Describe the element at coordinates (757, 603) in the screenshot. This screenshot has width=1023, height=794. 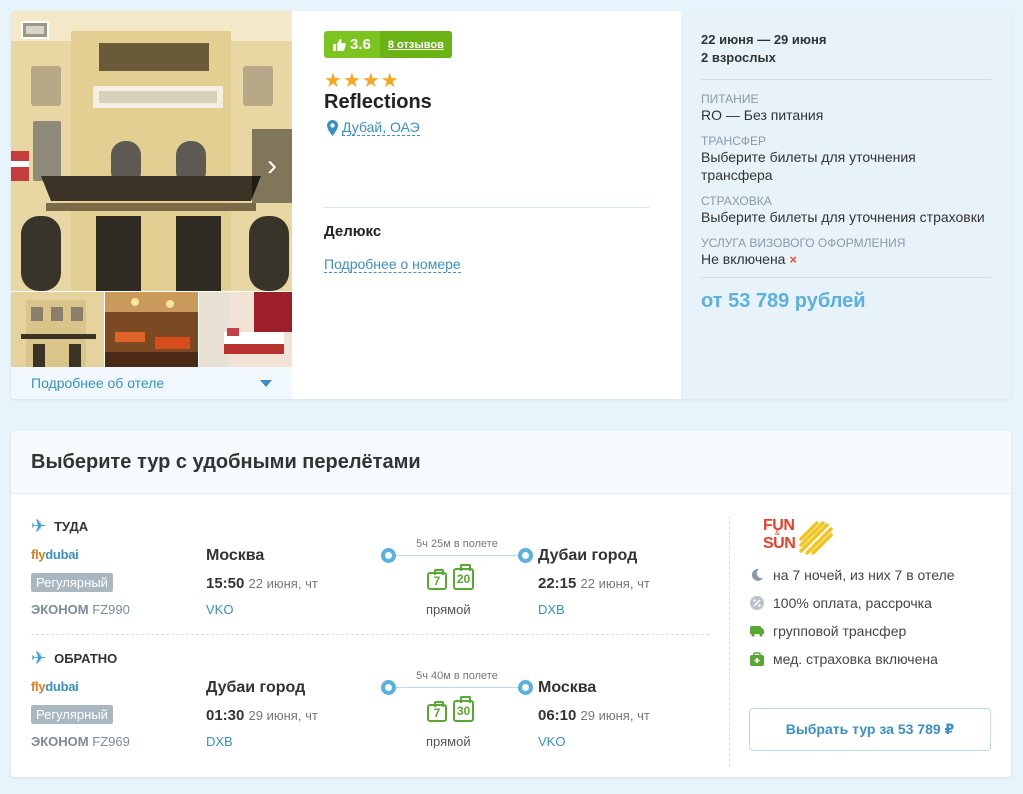
I see `percent-icon` at that location.